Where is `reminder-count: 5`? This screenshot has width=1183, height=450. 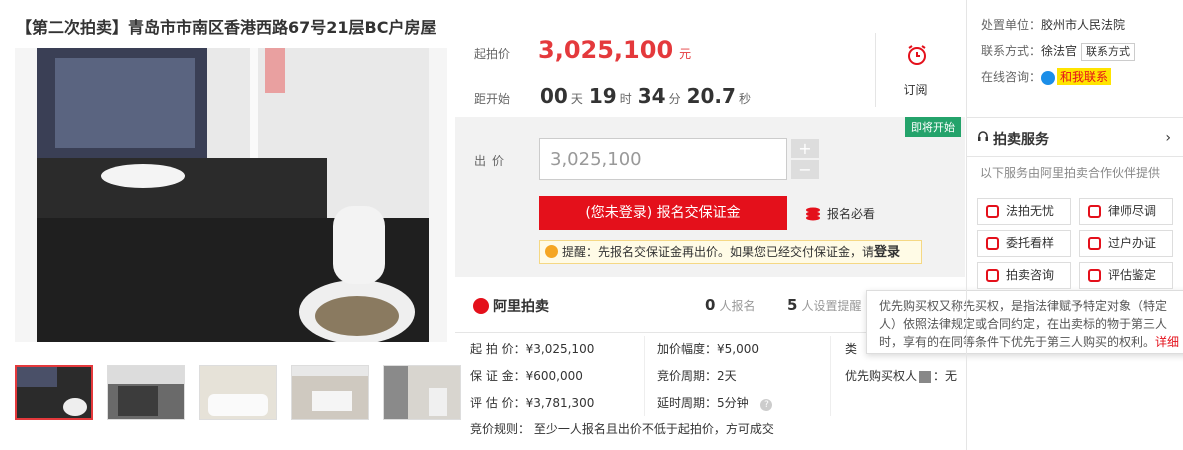
reminder-count: 5 is located at coordinates (792, 305).